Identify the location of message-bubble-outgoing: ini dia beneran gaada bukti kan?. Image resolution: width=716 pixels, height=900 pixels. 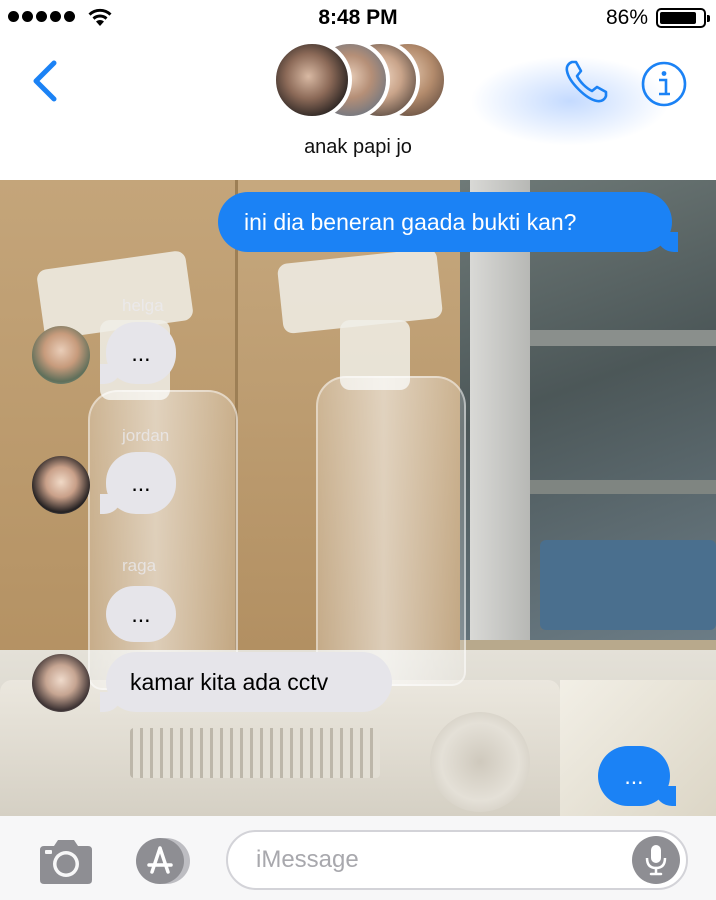
(448, 222).